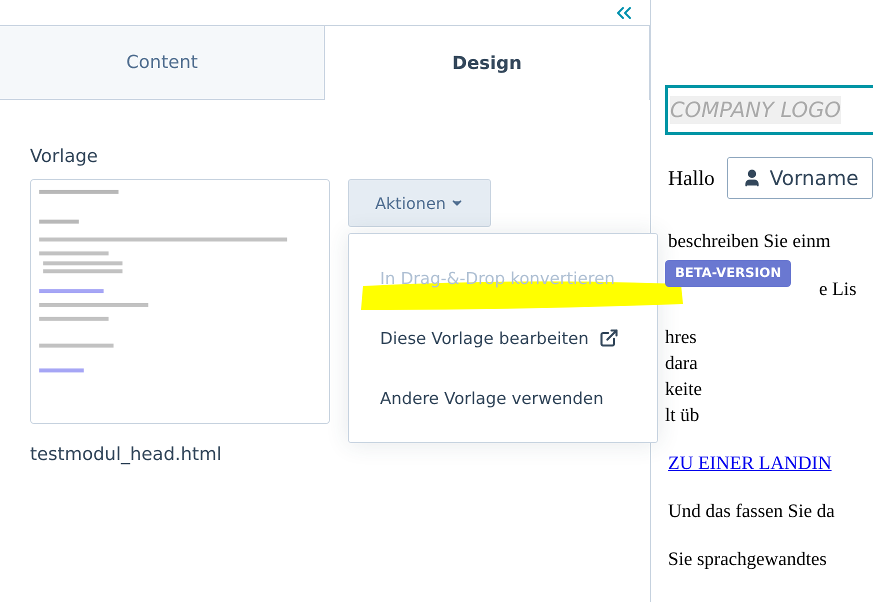  Describe the element at coordinates (126, 454) in the screenshot. I see `template-filename: testmodul_head.html` at that location.